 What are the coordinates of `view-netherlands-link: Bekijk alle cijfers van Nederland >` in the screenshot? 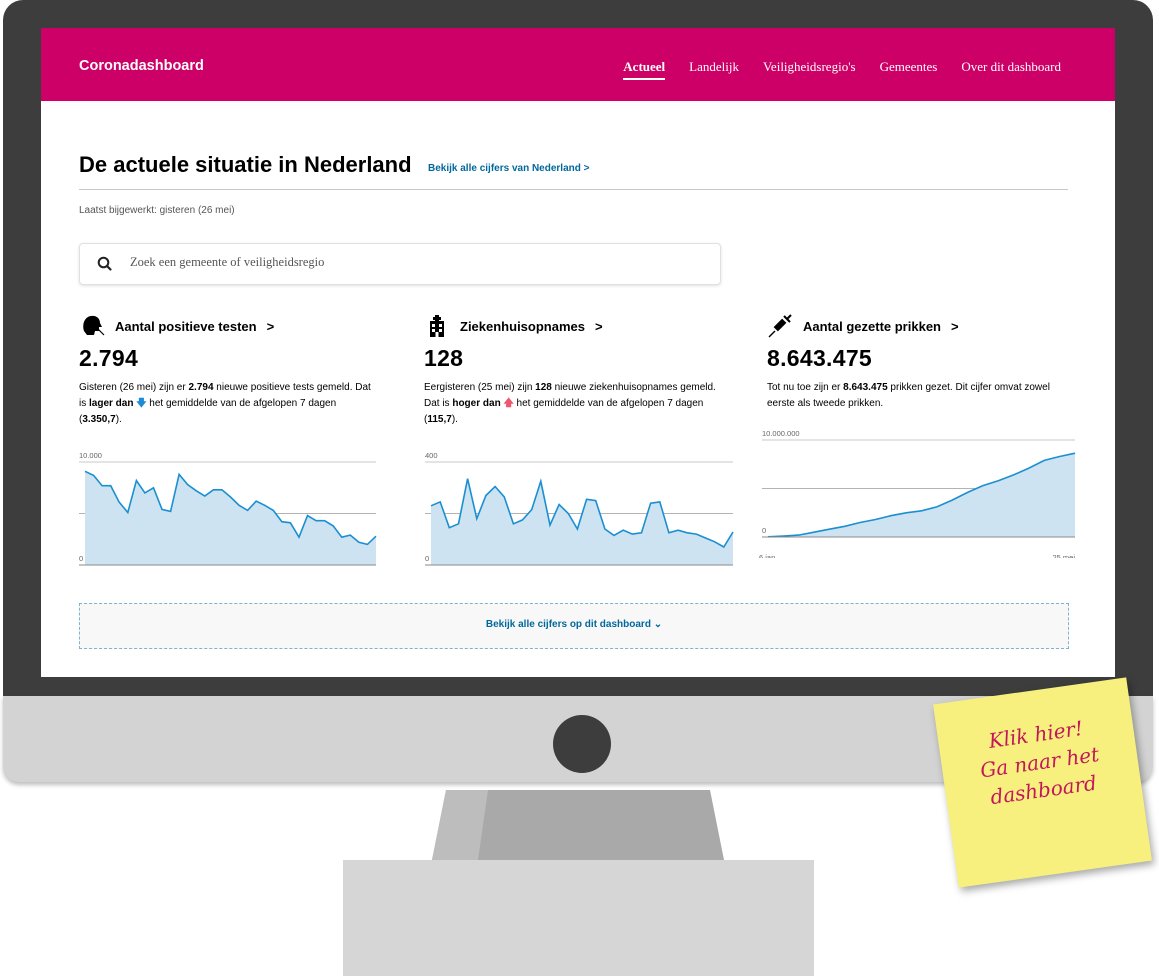 It's located at (508, 168).